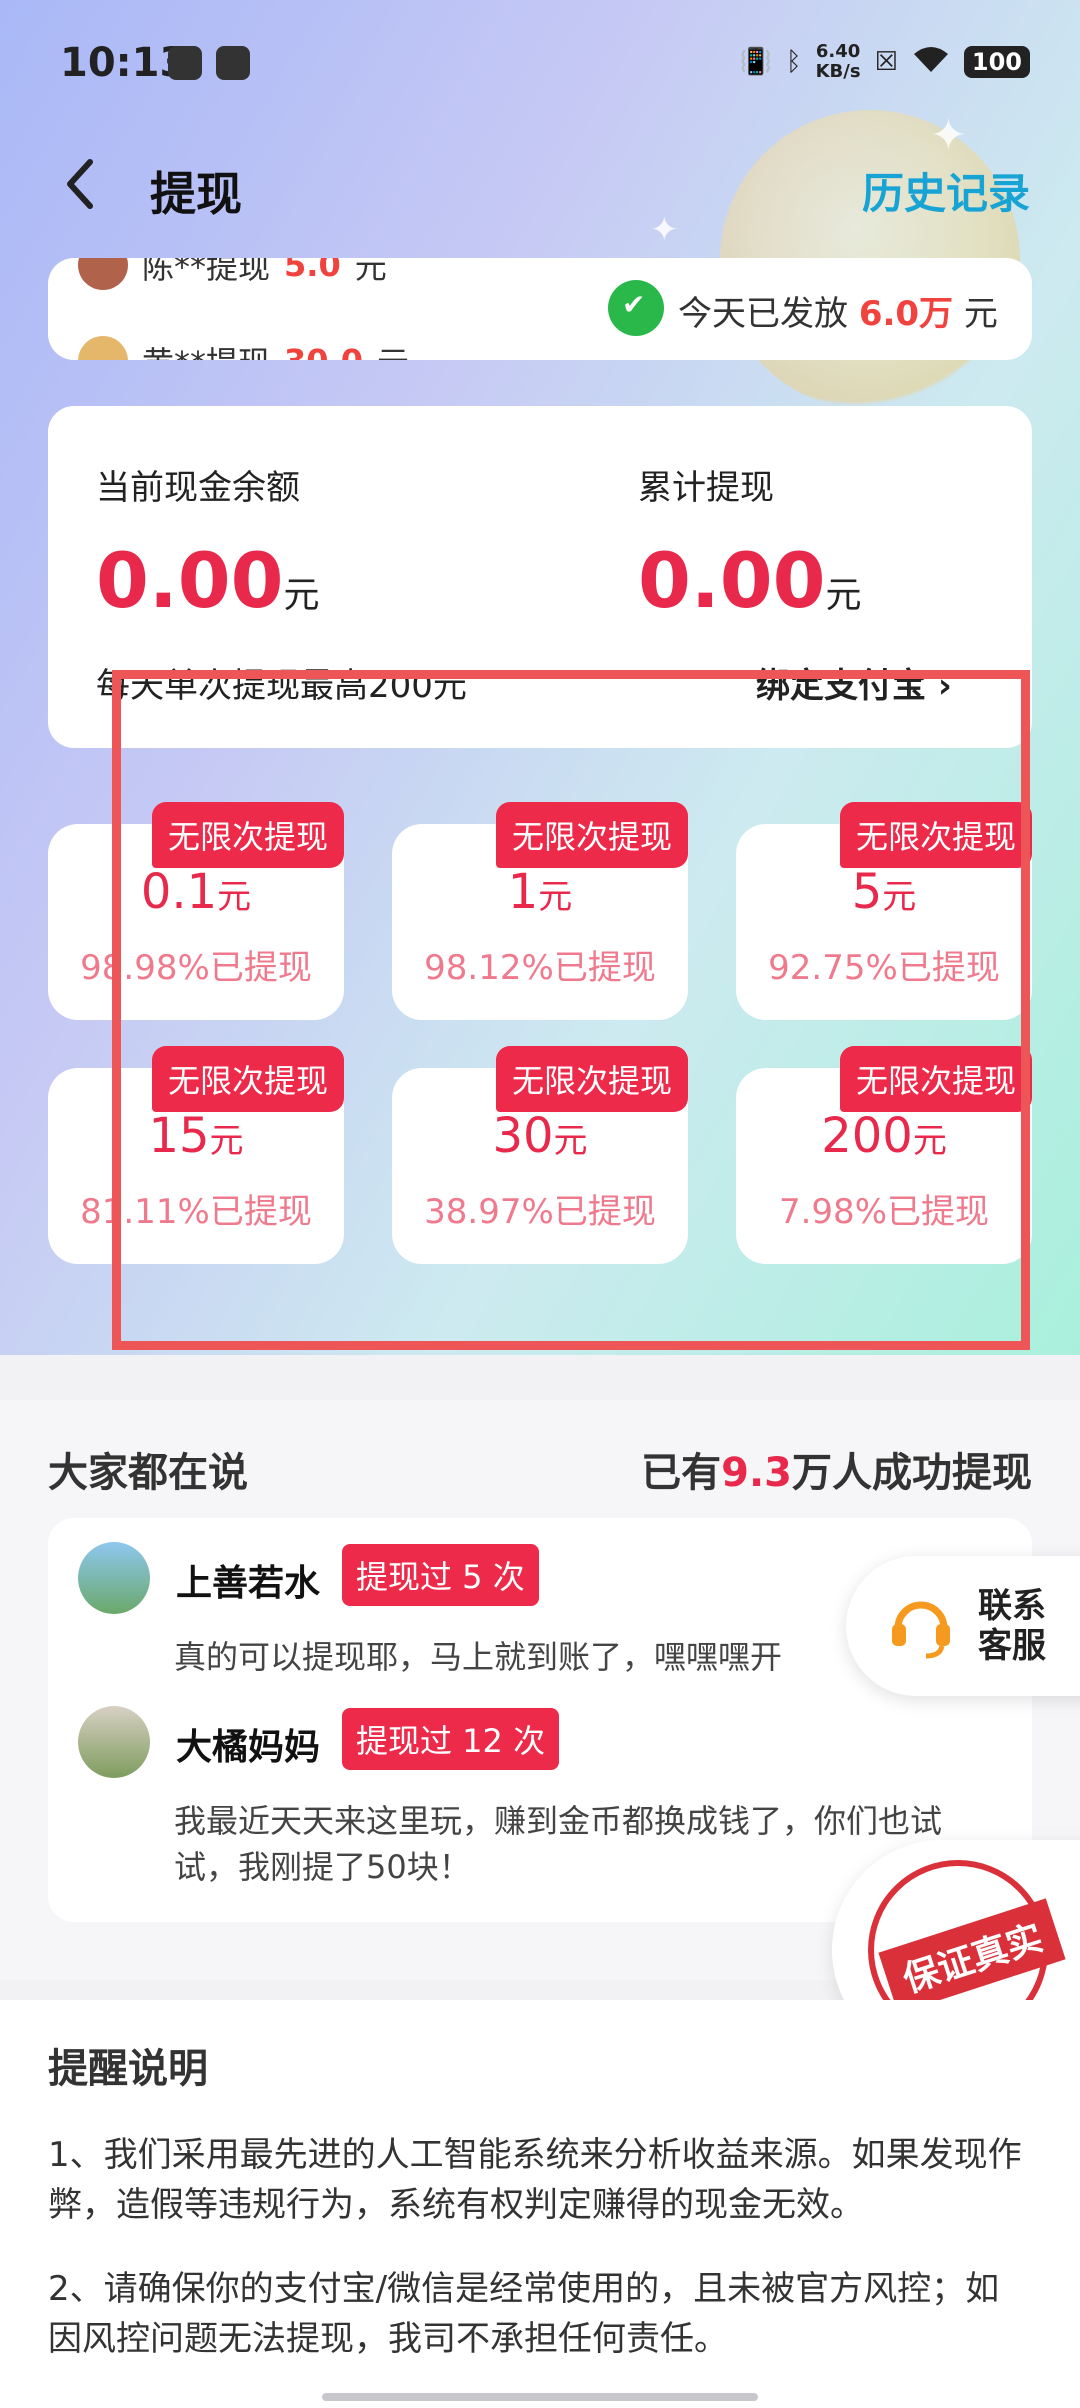 This screenshot has height=2408, width=1080. I want to click on sim-off-icon: ☒, so click(886, 62).